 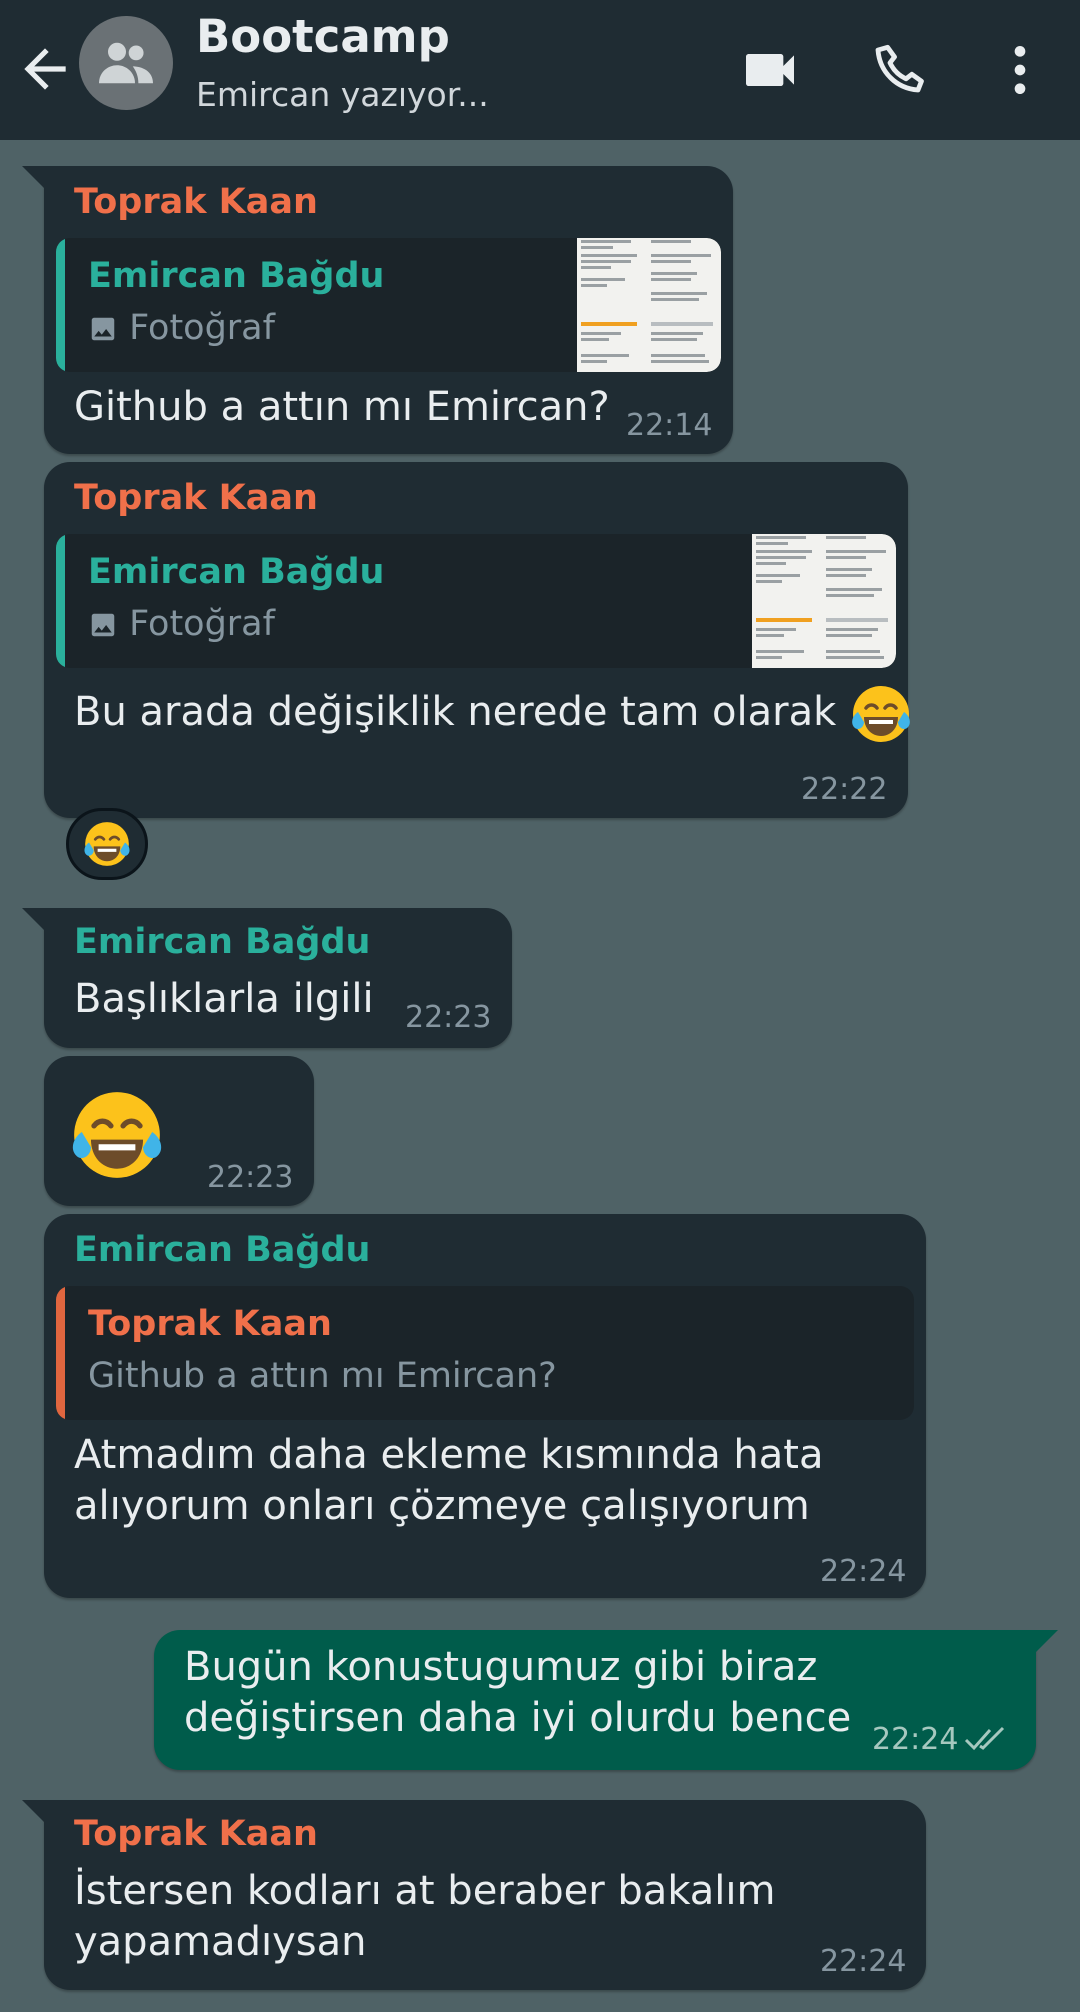 I want to click on reaction-badge, so click(x=107, y=844).